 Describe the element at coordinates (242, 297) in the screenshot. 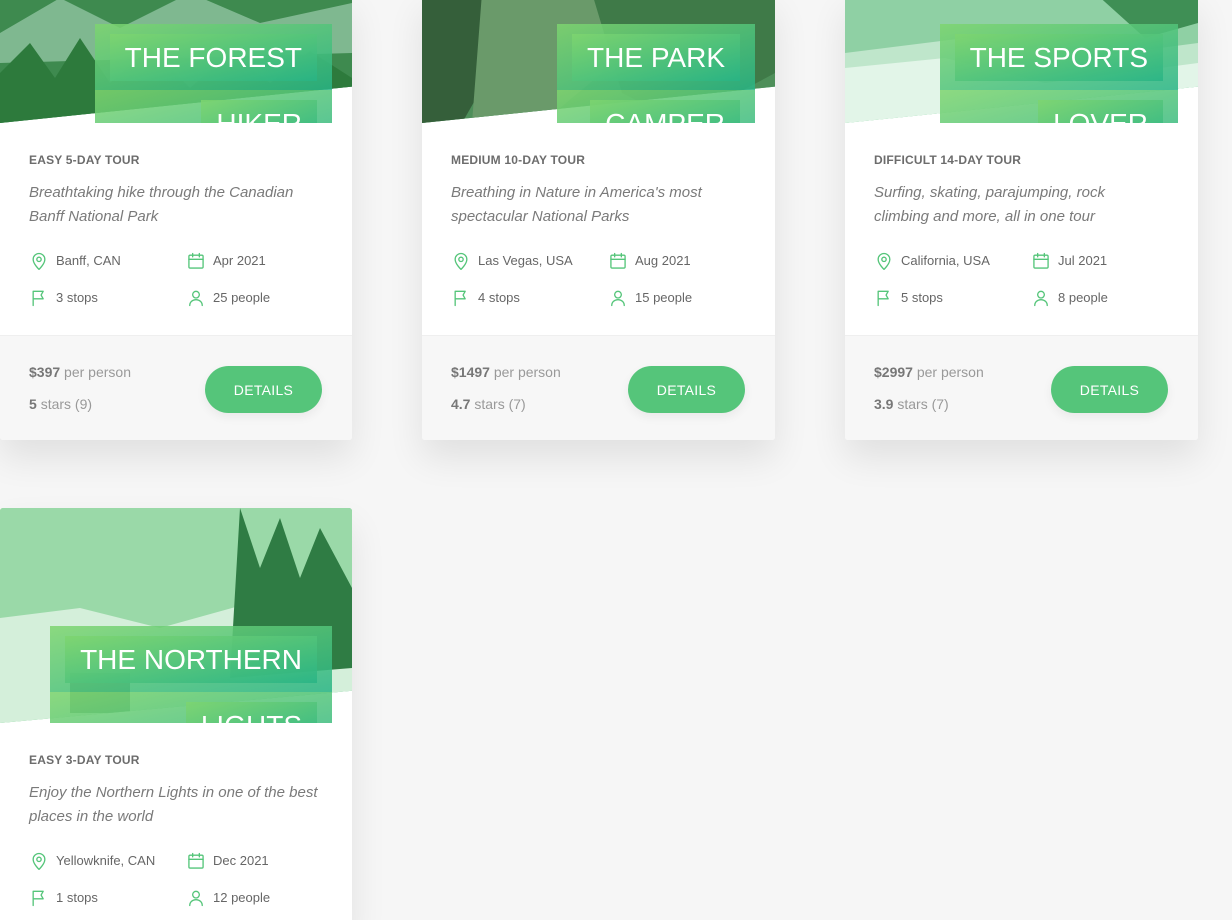

I see `people-text: 25 people` at that location.